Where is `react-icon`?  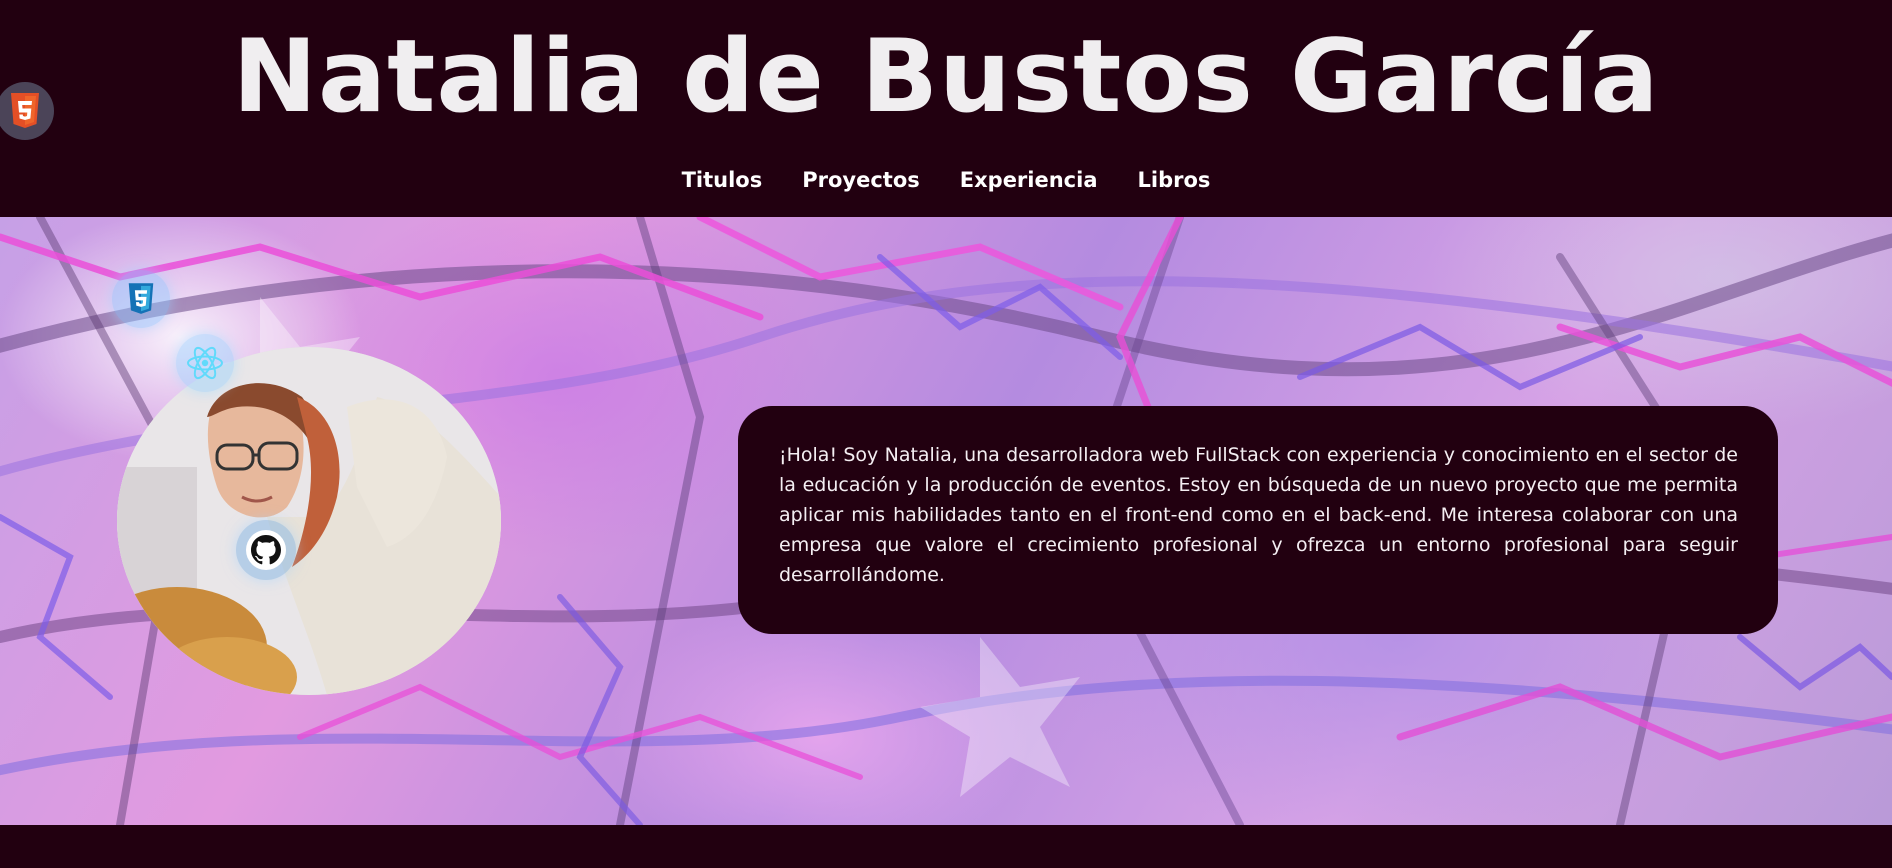 react-icon is located at coordinates (205, 363).